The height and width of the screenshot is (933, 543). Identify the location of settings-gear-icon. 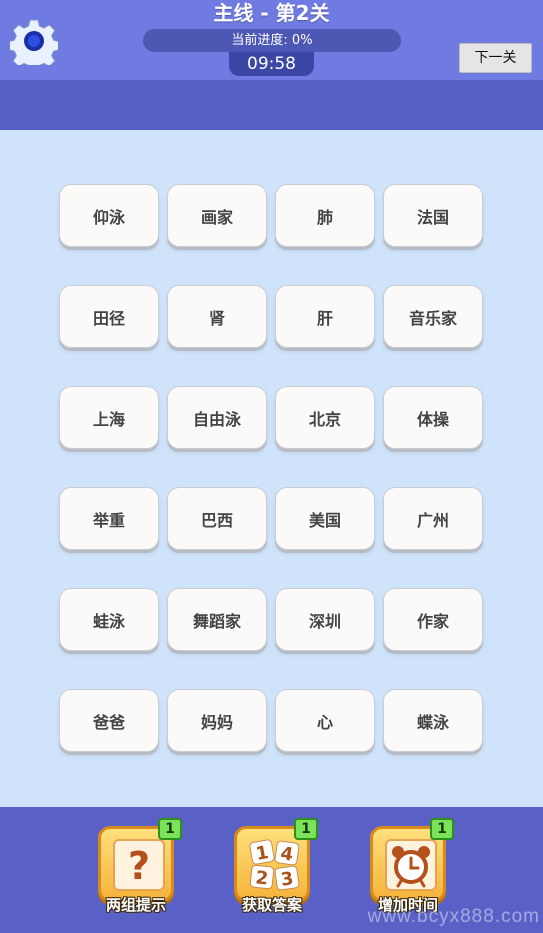
(34, 44).